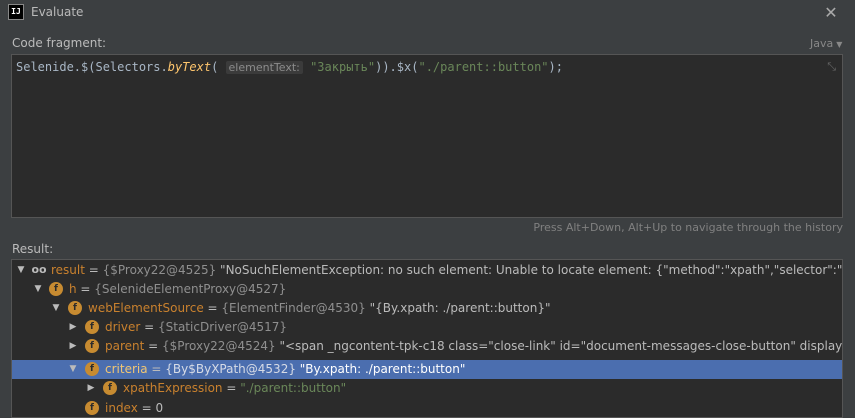 The width and height of the screenshot is (855, 418). Describe the element at coordinates (146, 308) in the screenshot. I see `var-name: webElementSource` at that location.